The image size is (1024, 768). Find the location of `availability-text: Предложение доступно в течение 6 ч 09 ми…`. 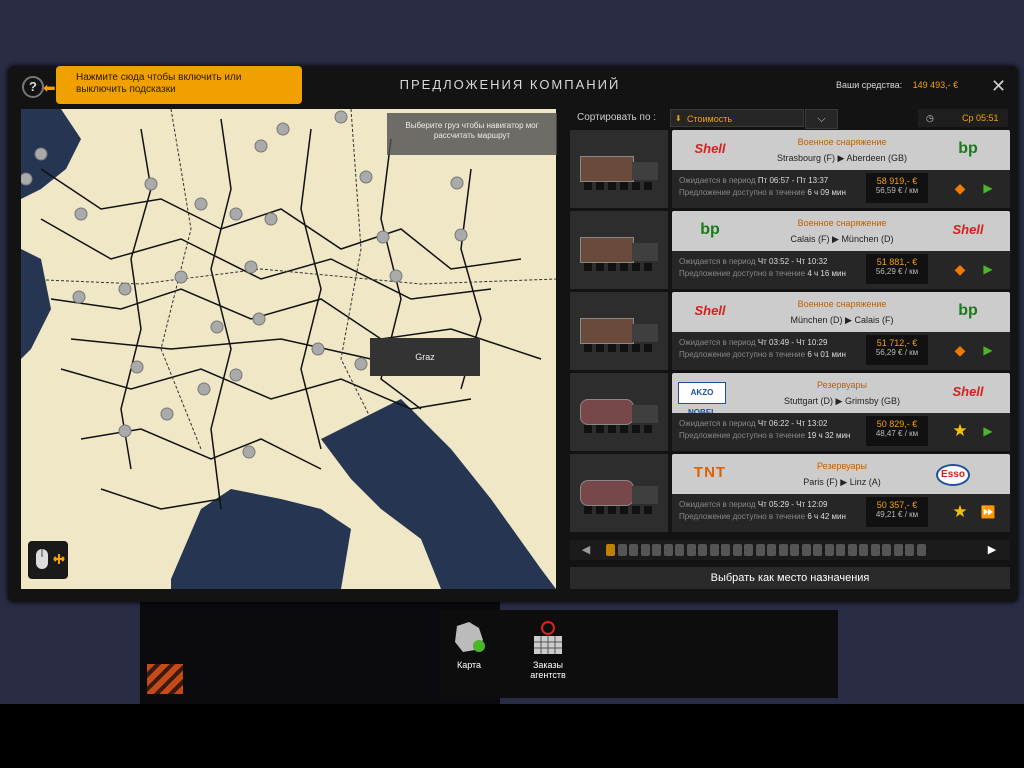

availability-text: Предложение доступно в течение 6 ч 09 ми… is located at coordinates (762, 192).